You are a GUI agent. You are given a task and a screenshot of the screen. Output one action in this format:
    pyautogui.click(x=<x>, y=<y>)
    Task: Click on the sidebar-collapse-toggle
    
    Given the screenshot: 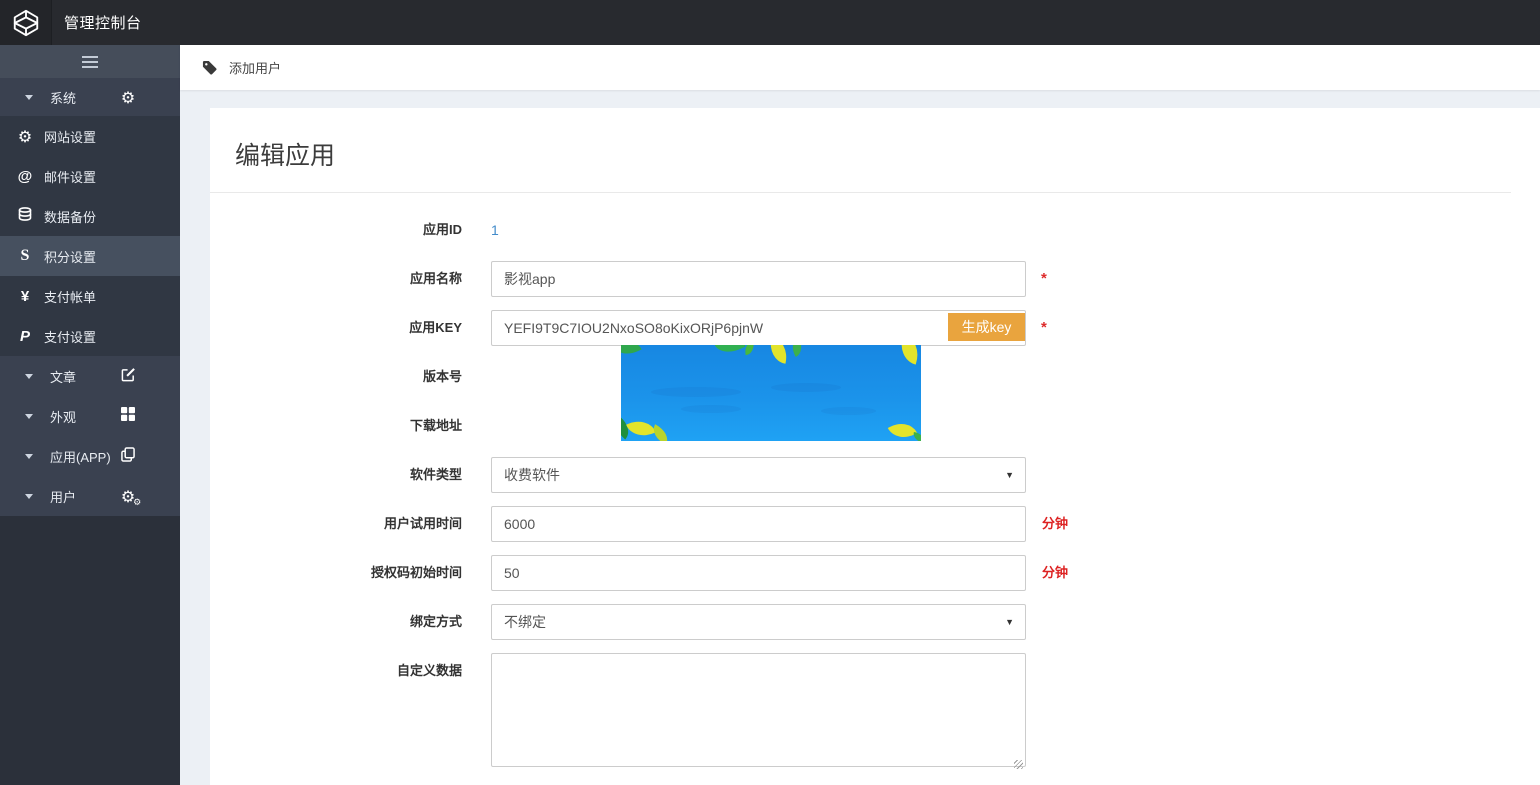 What is the action you would take?
    pyautogui.click(x=90, y=61)
    